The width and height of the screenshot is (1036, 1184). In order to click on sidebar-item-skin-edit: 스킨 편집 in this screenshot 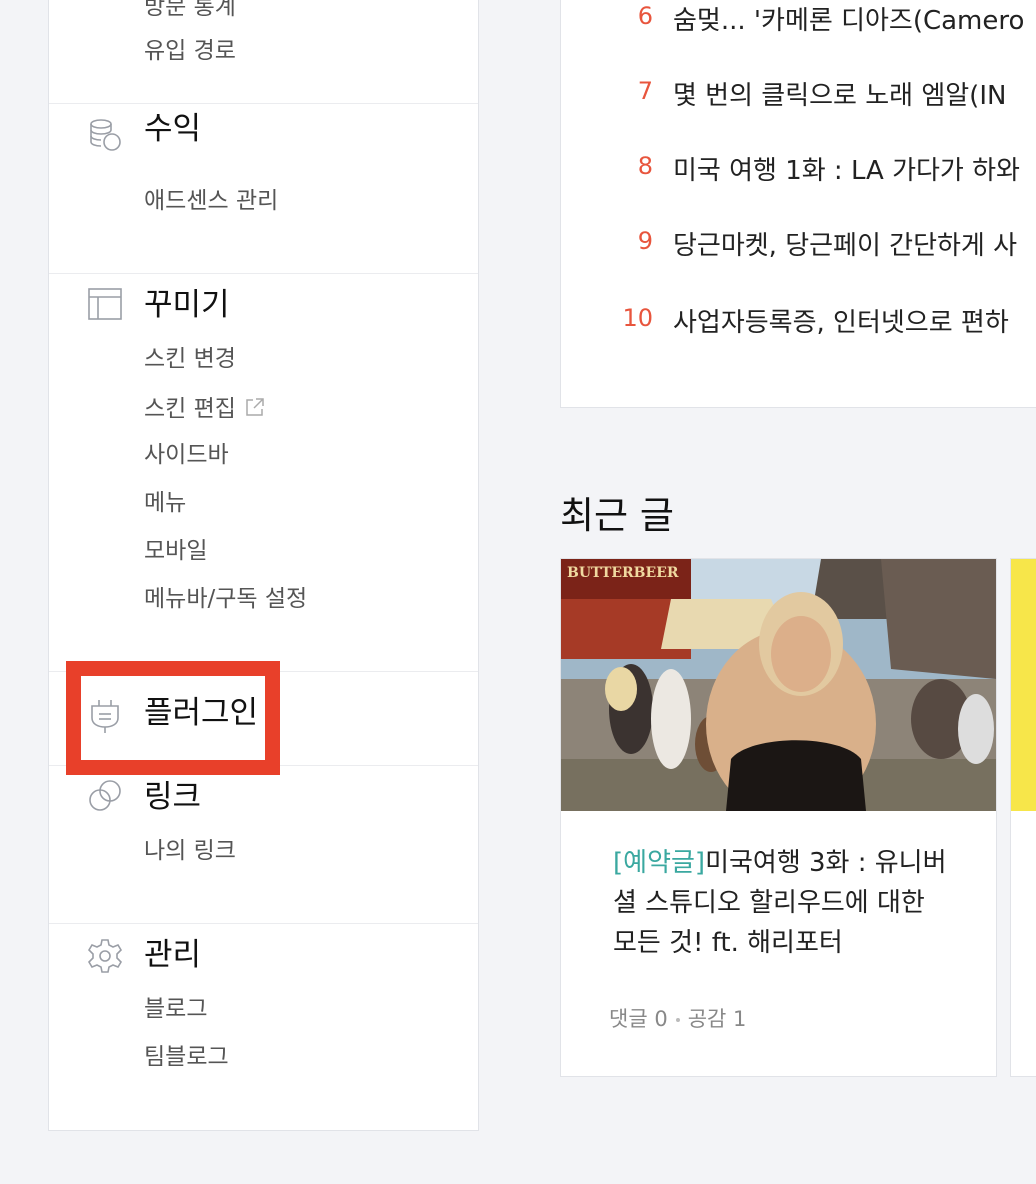, I will do `click(205, 408)`.